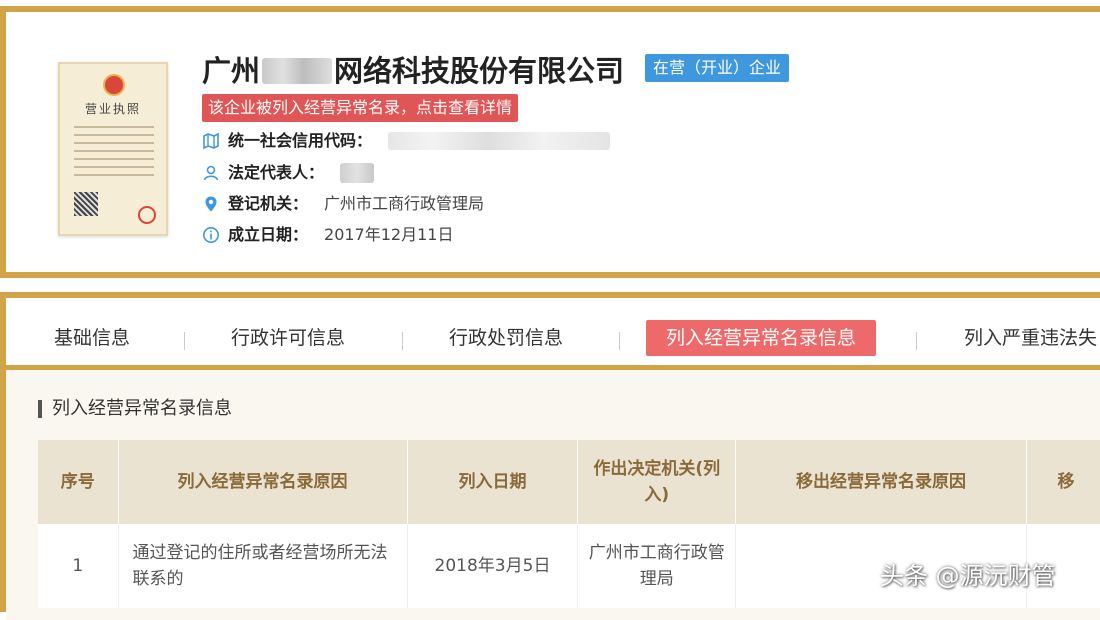  Describe the element at coordinates (92, 338) in the screenshot. I see `tab-basic-info: 基础信息` at that location.